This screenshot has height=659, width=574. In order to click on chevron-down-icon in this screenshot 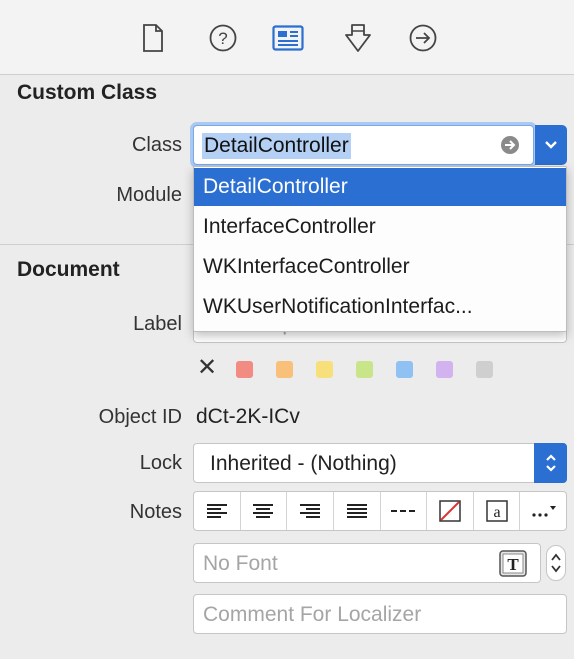, I will do `click(551, 145)`.